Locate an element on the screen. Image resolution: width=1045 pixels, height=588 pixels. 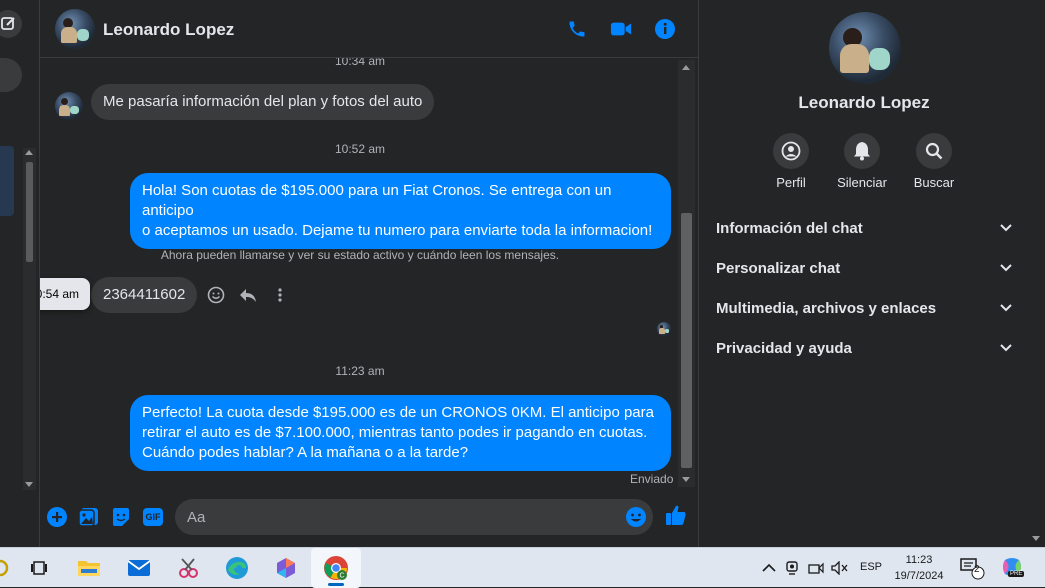
edge-browser-icon is located at coordinates (237, 568).